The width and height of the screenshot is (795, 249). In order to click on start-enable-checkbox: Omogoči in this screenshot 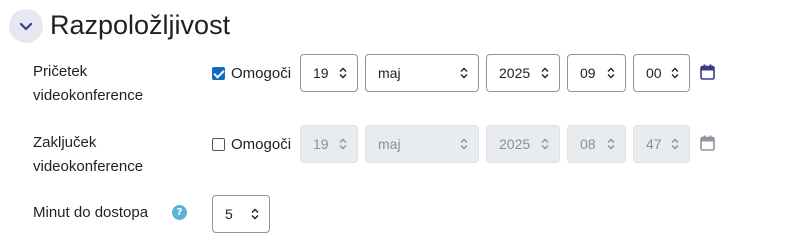, I will do `click(251, 73)`.